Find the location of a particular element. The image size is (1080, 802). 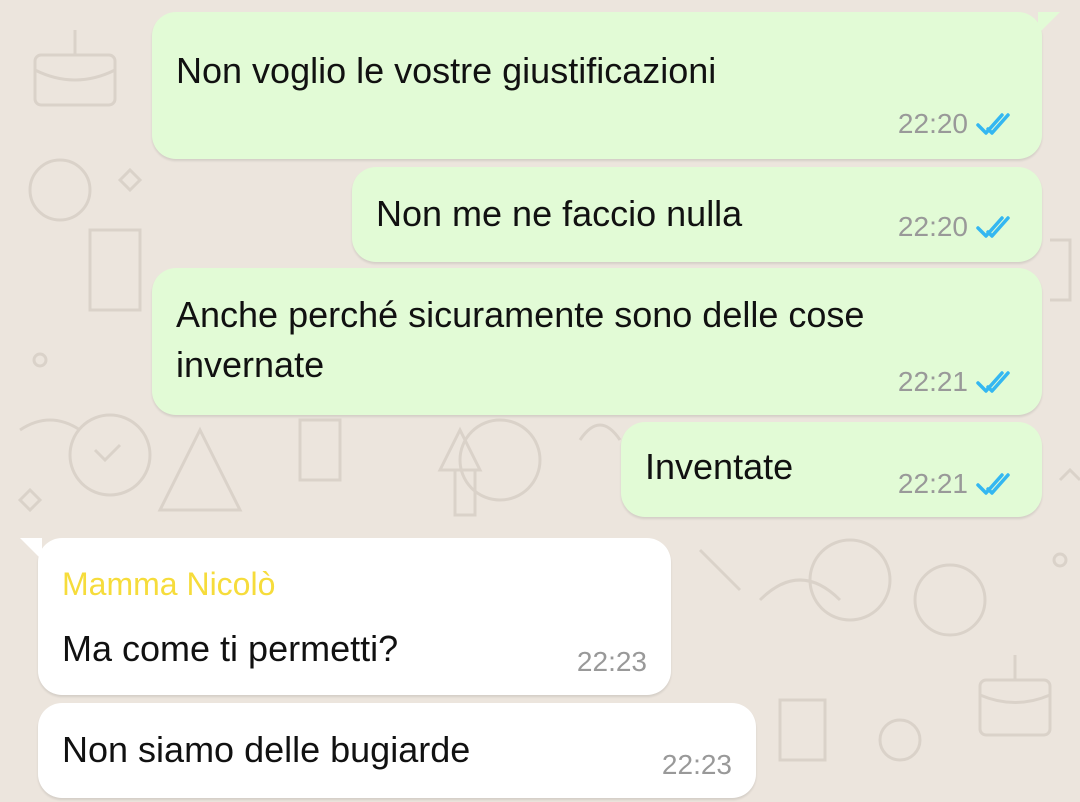

message-text: Inventate is located at coordinates (719, 466).